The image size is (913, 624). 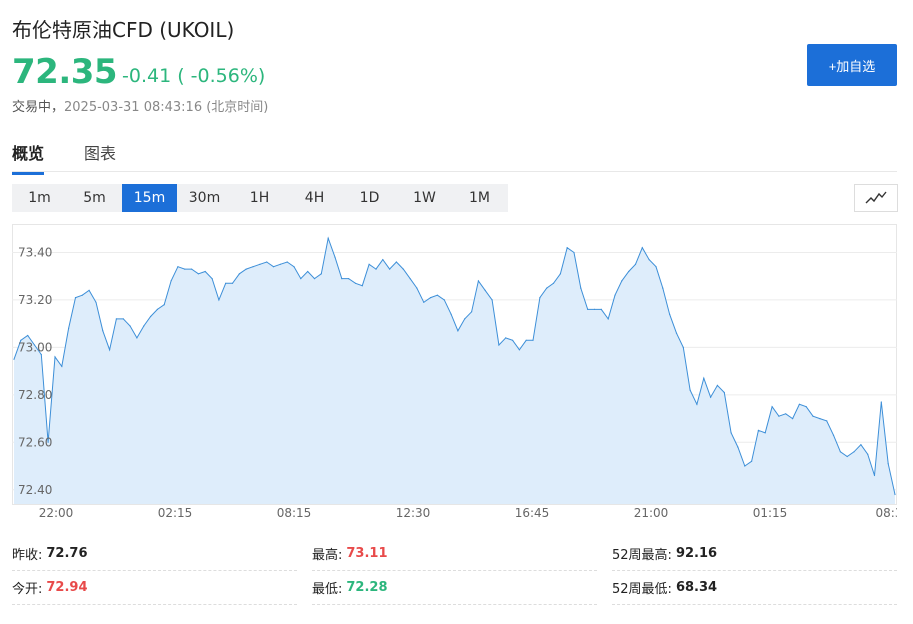 What do you see at coordinates (94, 198) in the screenshot?
I see `interval-5m: 5m` at bounding box center [94, 198].